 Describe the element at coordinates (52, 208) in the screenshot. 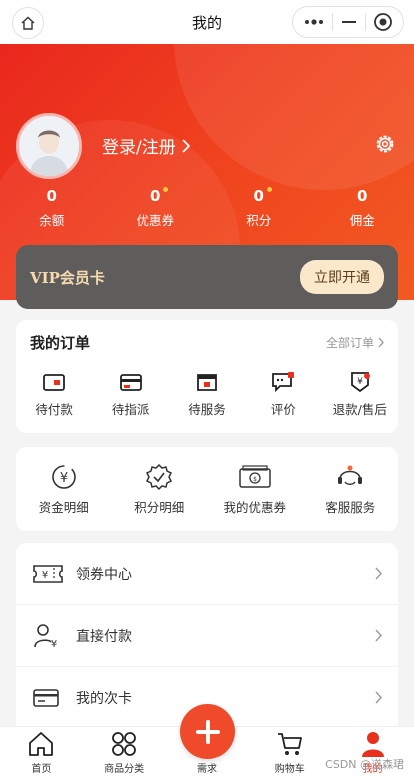

I see `stat-balance: 0 余额` at that location.